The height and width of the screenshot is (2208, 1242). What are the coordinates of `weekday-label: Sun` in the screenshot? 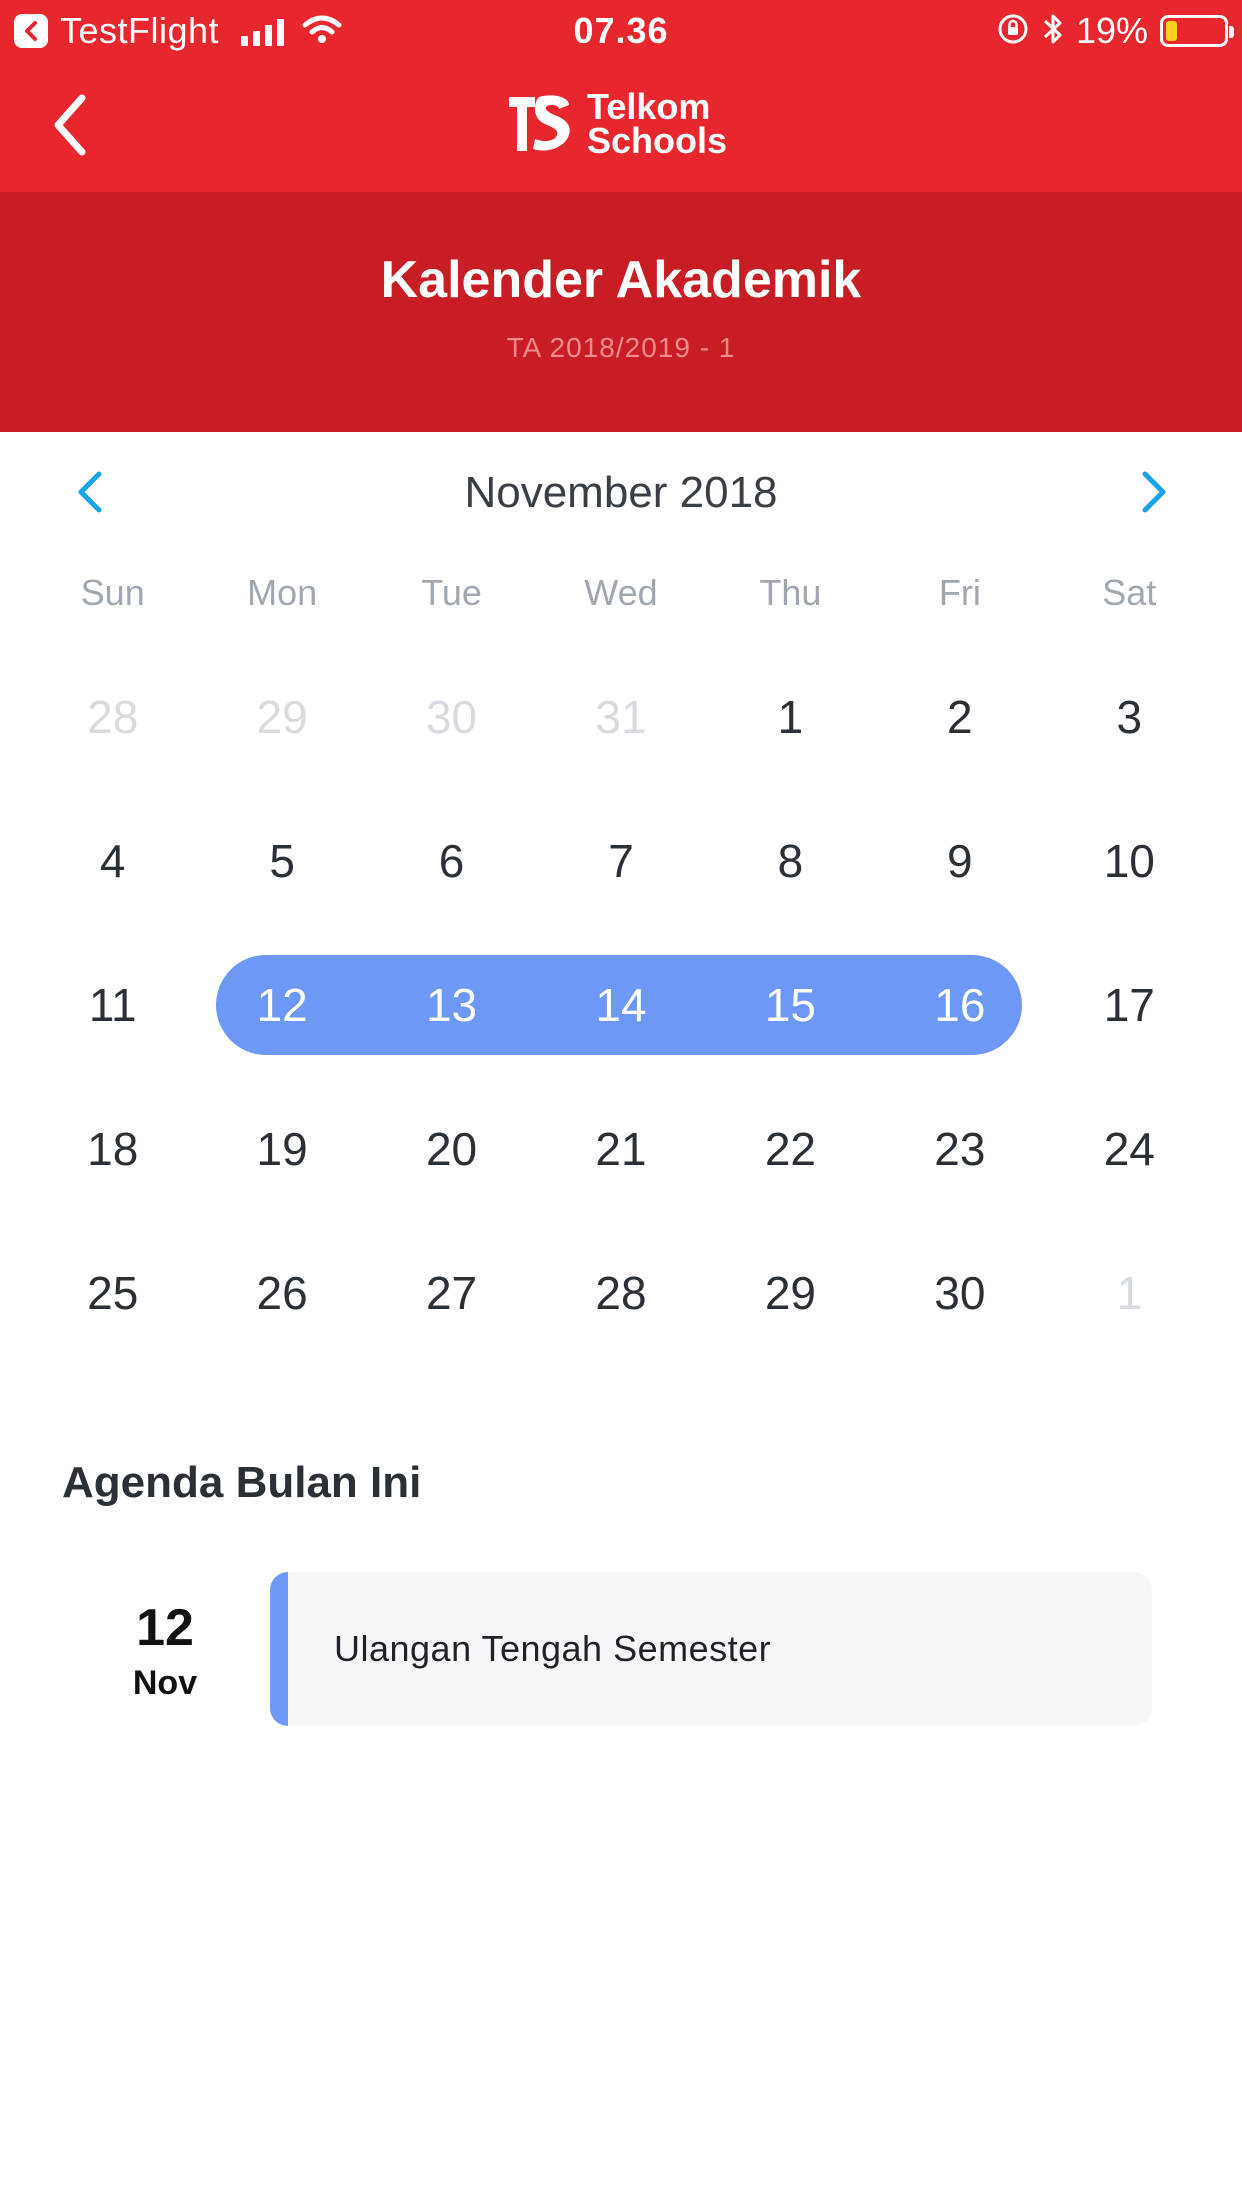 It's located at (112, 592).